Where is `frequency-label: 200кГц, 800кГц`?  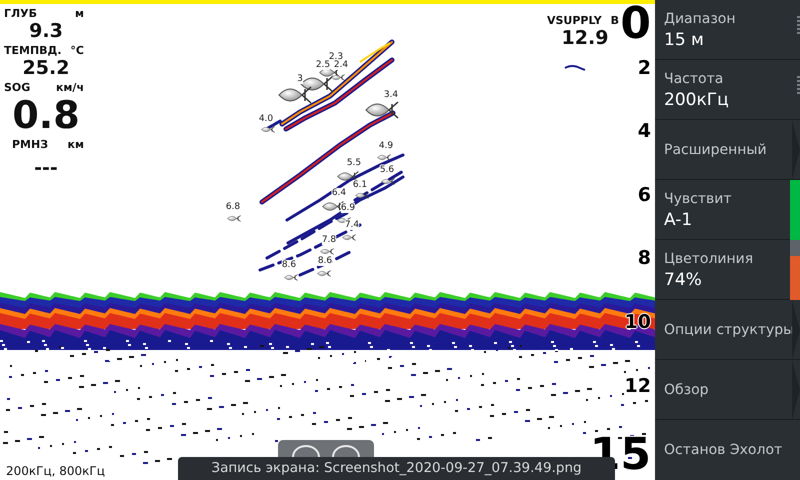 frequency-label: 200кГц, 800кГц is located at coordinates (55, 471).